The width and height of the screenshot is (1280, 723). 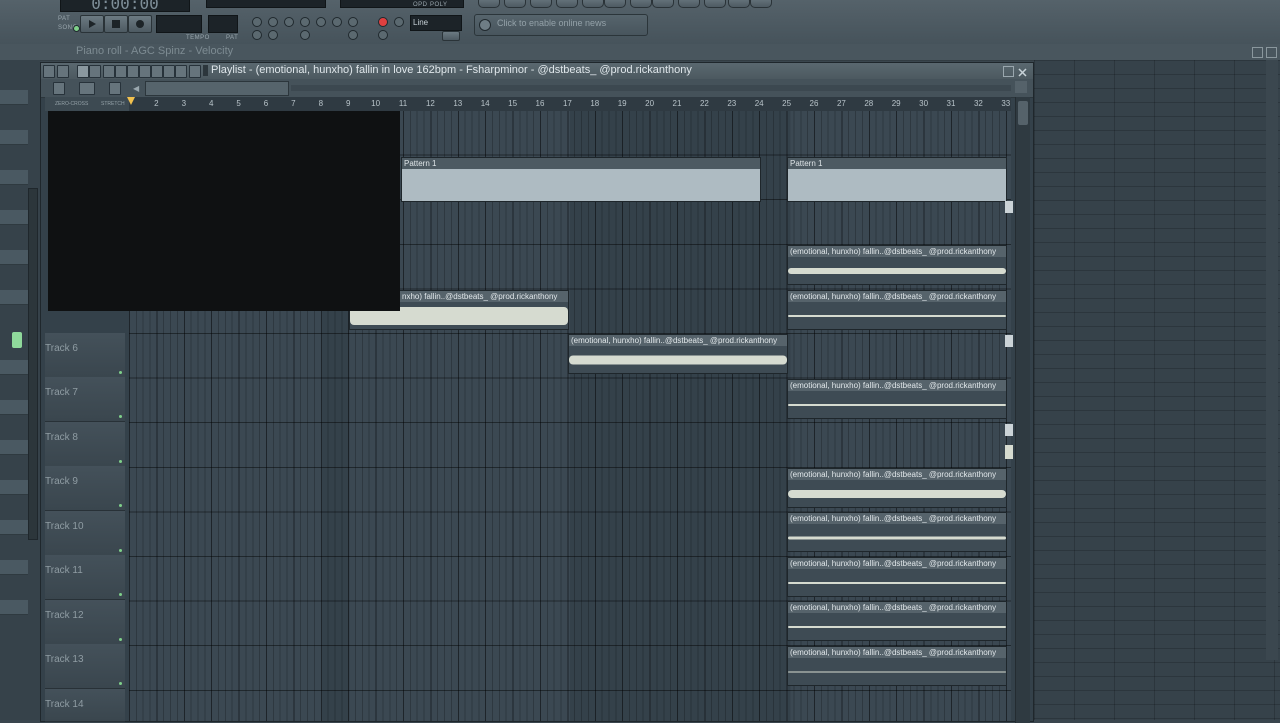 What do you see at coordinates (1257, 52) in the screenshot?
I see `piano-roll-maximize-icon` at bounding box center [1257, 52].